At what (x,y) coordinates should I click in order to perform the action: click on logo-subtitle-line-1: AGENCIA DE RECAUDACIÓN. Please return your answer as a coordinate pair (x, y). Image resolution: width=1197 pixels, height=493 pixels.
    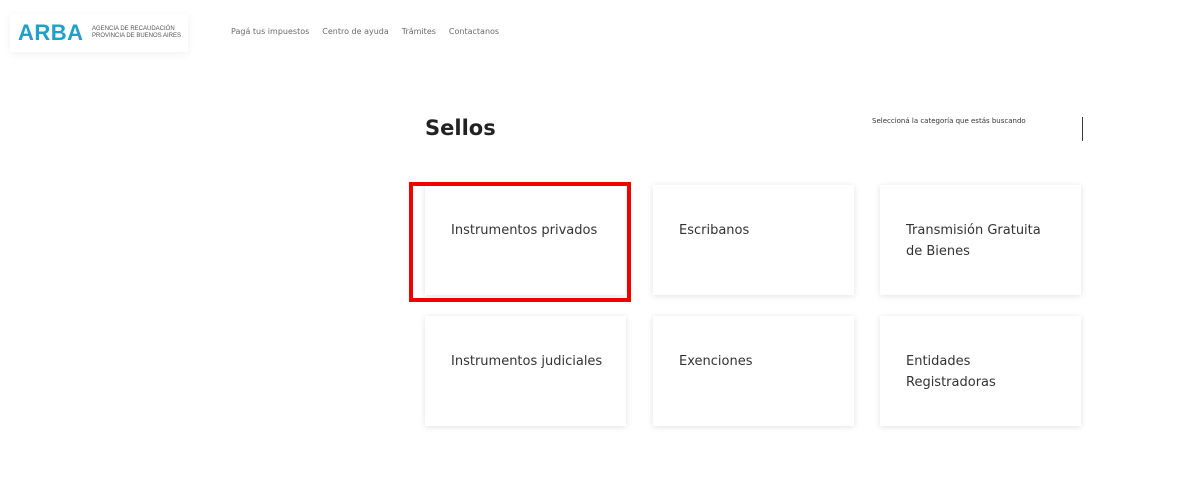
    Looking at the image, I should click on (133, 29).